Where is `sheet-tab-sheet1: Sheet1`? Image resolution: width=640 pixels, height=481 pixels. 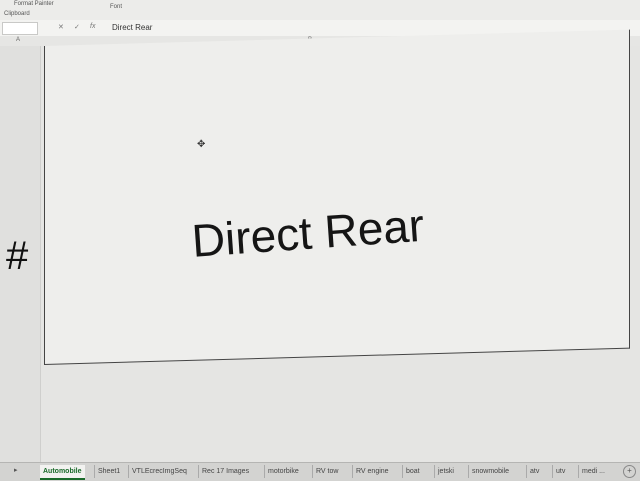
sheet-tab-sheet1: Sheet1 is located at coordinates (108, 471).